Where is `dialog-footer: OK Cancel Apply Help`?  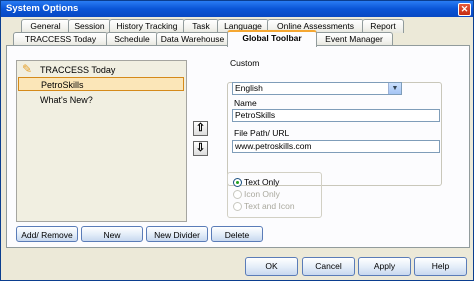
dialog-footer: OK Cancel Apply Help is located at coordinates (237, 263).